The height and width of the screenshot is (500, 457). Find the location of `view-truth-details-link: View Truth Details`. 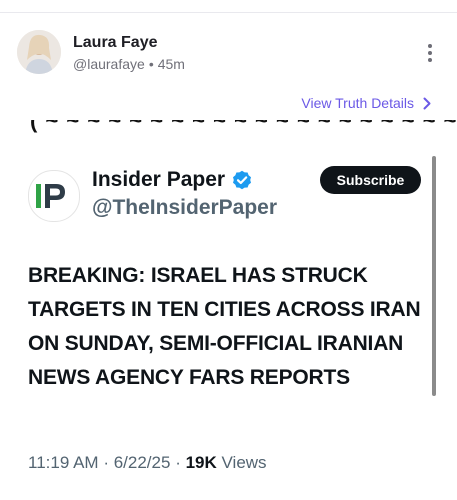

view-truth-details-link: View Truth Details is located at coordinates (366, 103).